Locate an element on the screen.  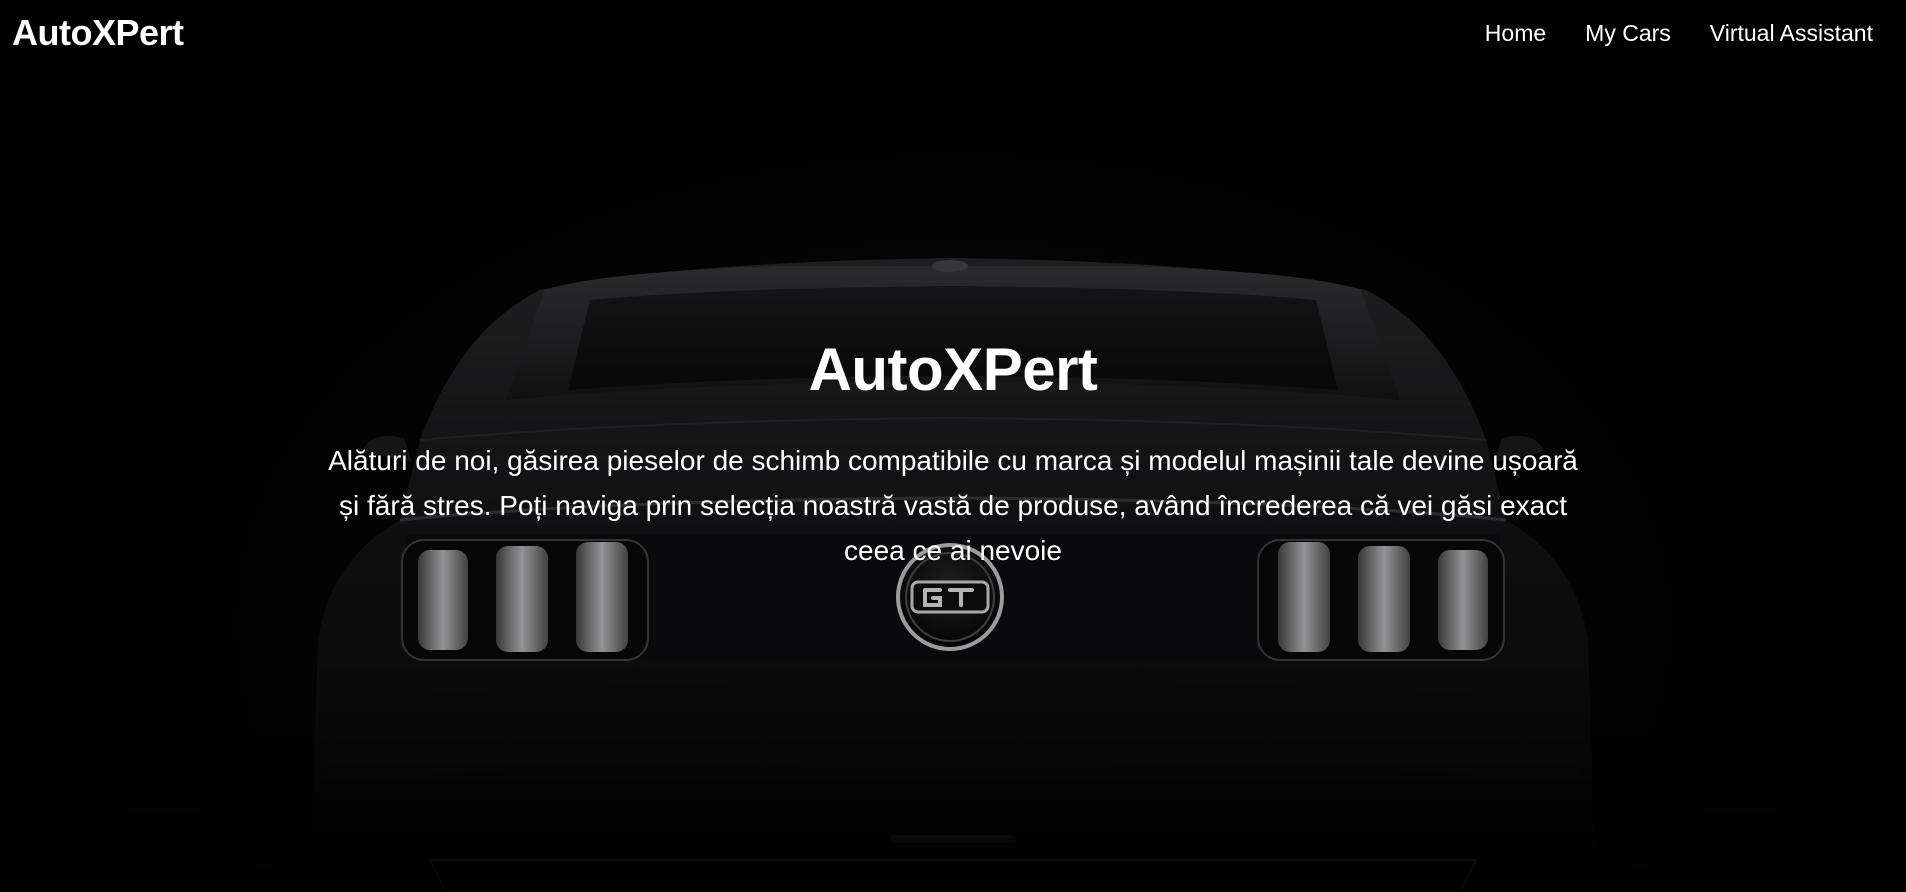
nav-link-virtual-assistant: Virtual Assistant is located at coordinates (1791, 33).